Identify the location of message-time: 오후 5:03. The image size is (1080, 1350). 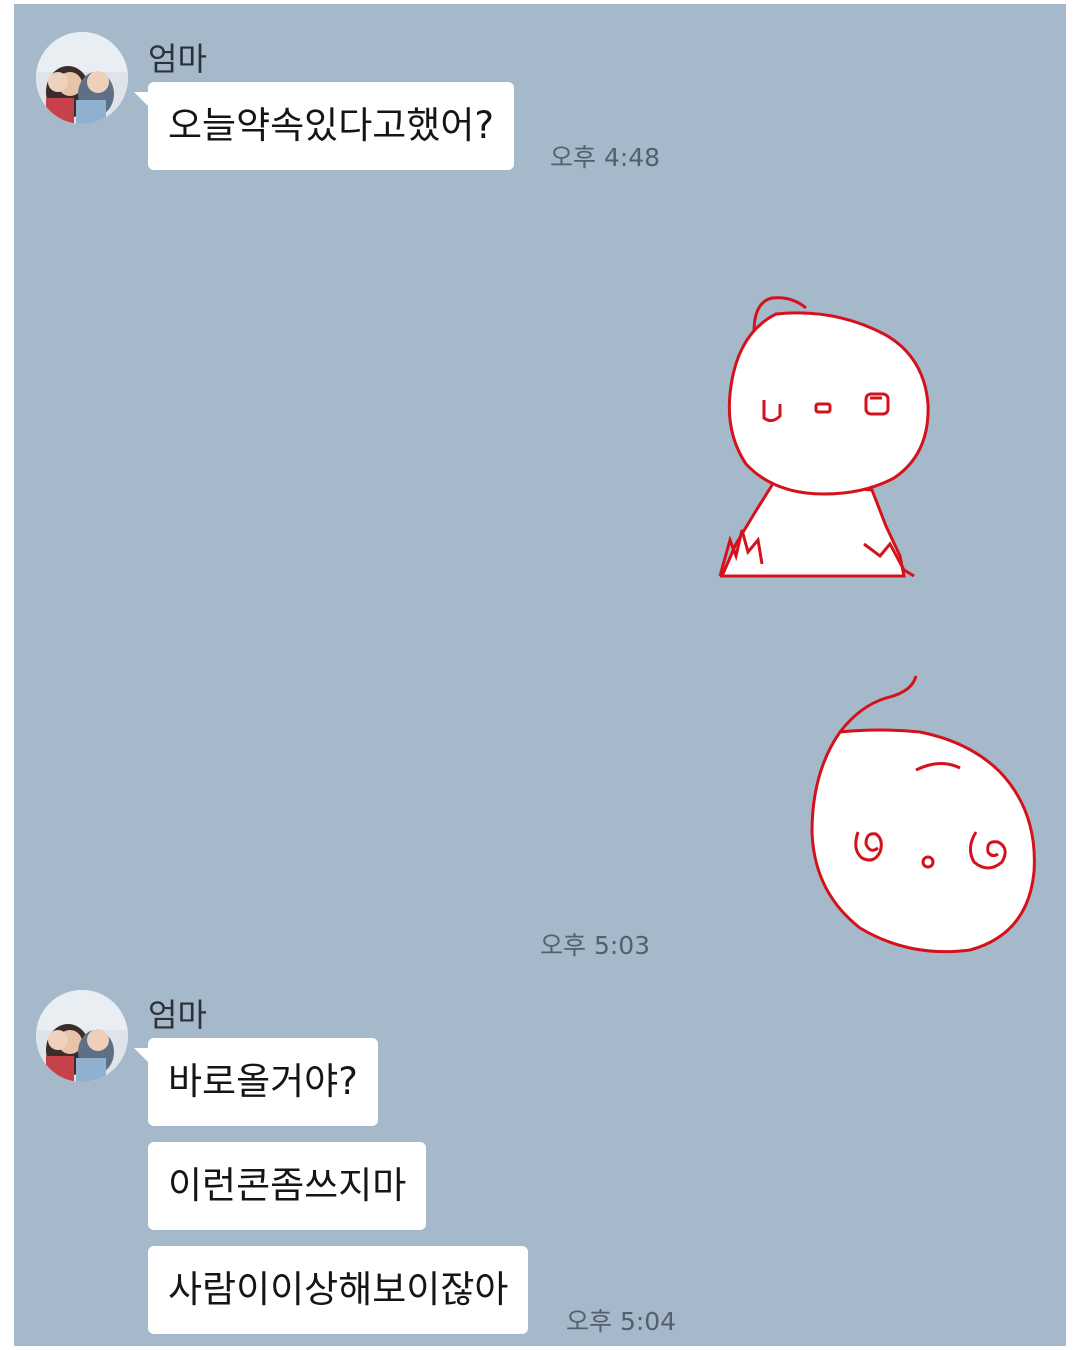
(595, 945).